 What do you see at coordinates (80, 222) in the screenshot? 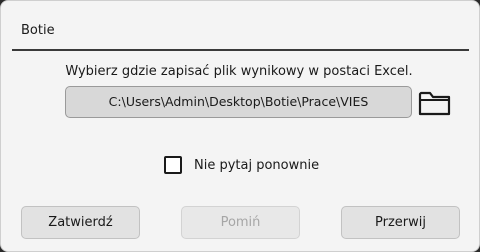
I see `confirm-button: Zatwierdź` at bounding box center [80, 222].